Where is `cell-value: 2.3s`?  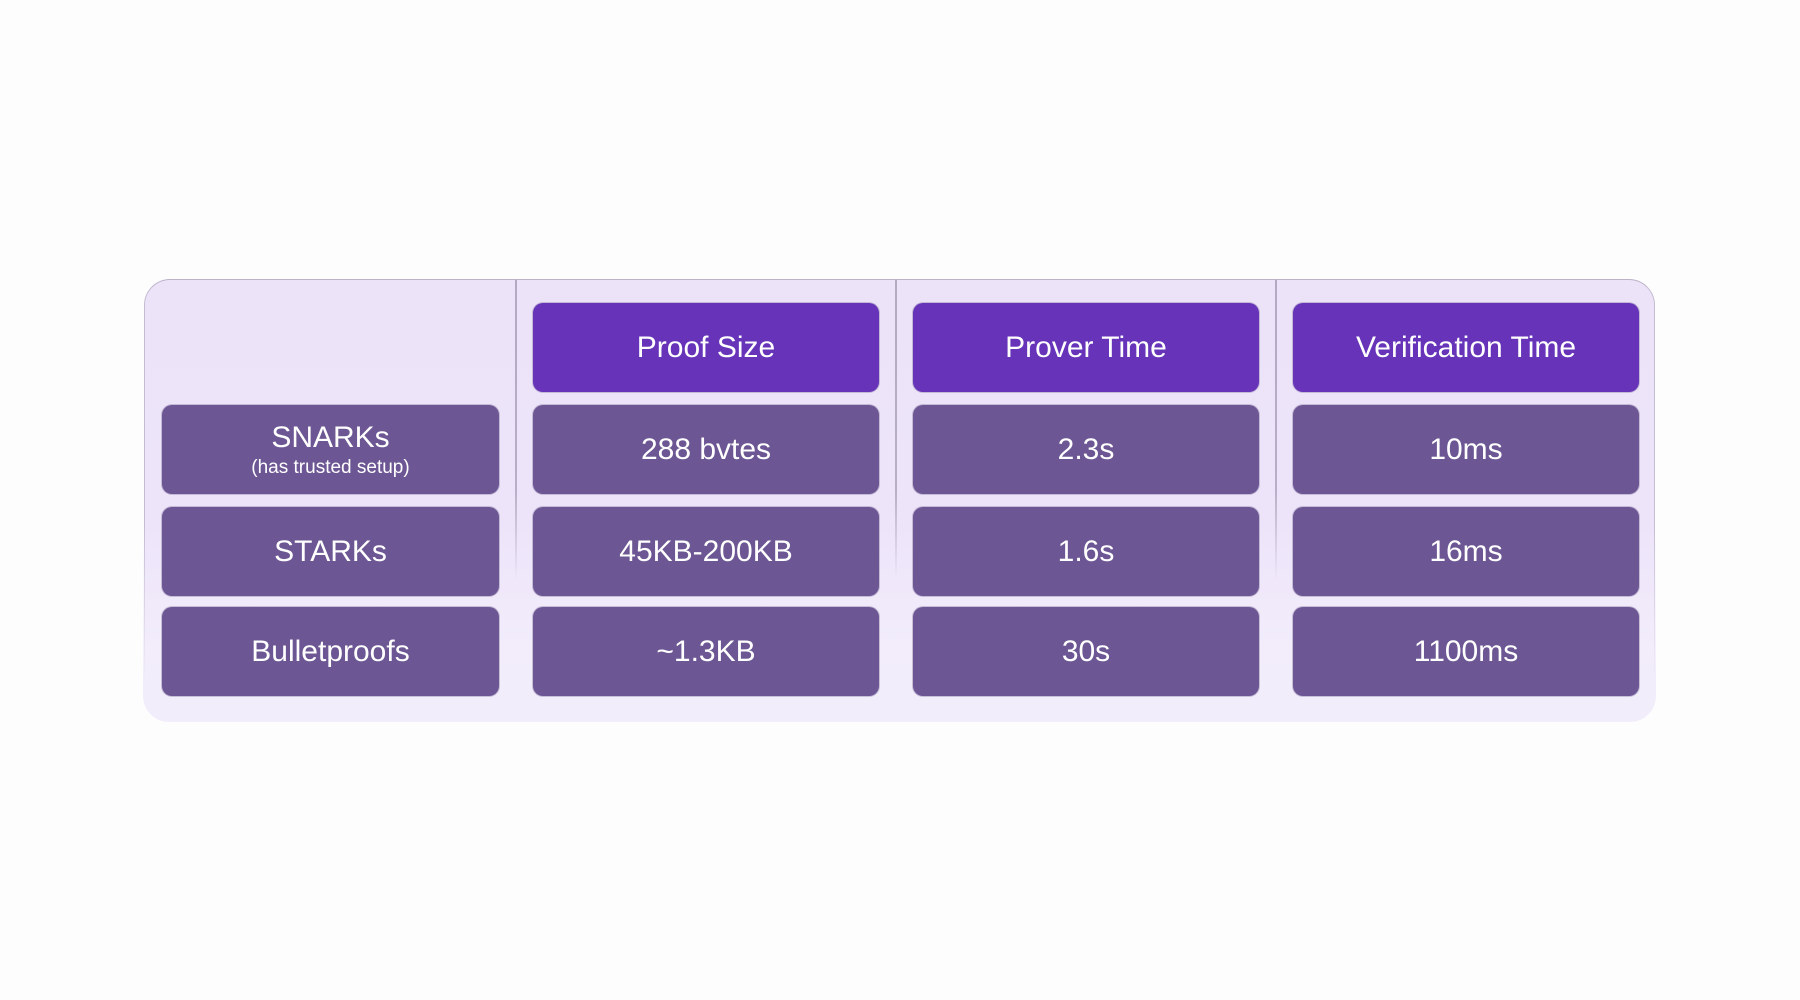
cell-value: 2.3s is located at coordinates (1086, 449).